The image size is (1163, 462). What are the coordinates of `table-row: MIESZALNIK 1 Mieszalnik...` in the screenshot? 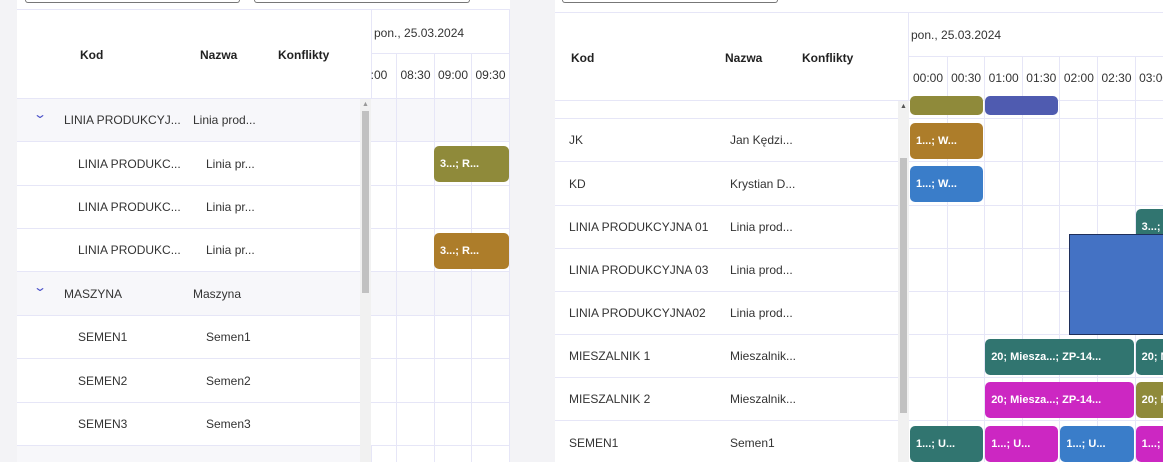 It's located at (726, 356).